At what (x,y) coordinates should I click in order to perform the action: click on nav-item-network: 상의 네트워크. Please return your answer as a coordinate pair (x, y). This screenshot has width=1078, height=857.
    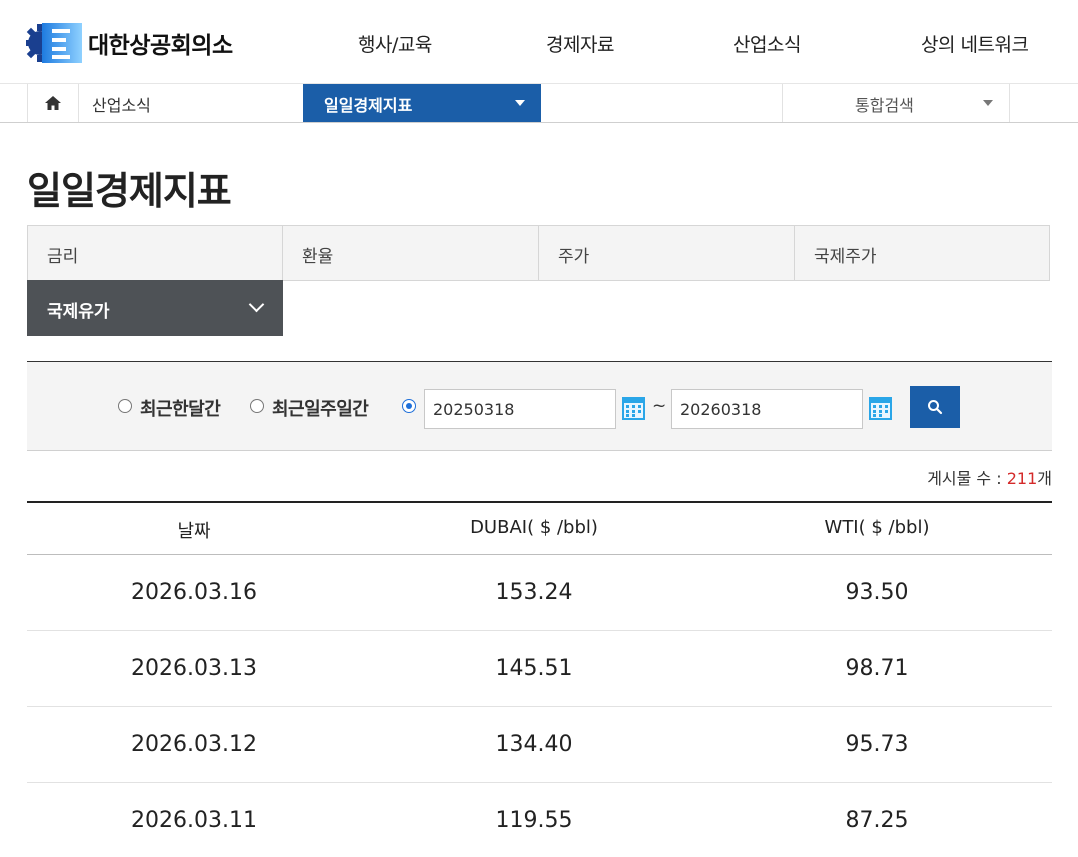
    Looking at the image, I should click on (975, 43).